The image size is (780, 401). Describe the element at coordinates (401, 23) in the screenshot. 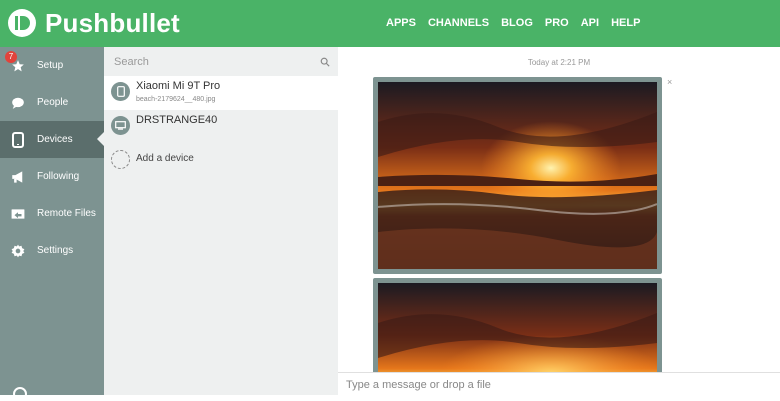

I see `nav-apps: APPS` at that location.